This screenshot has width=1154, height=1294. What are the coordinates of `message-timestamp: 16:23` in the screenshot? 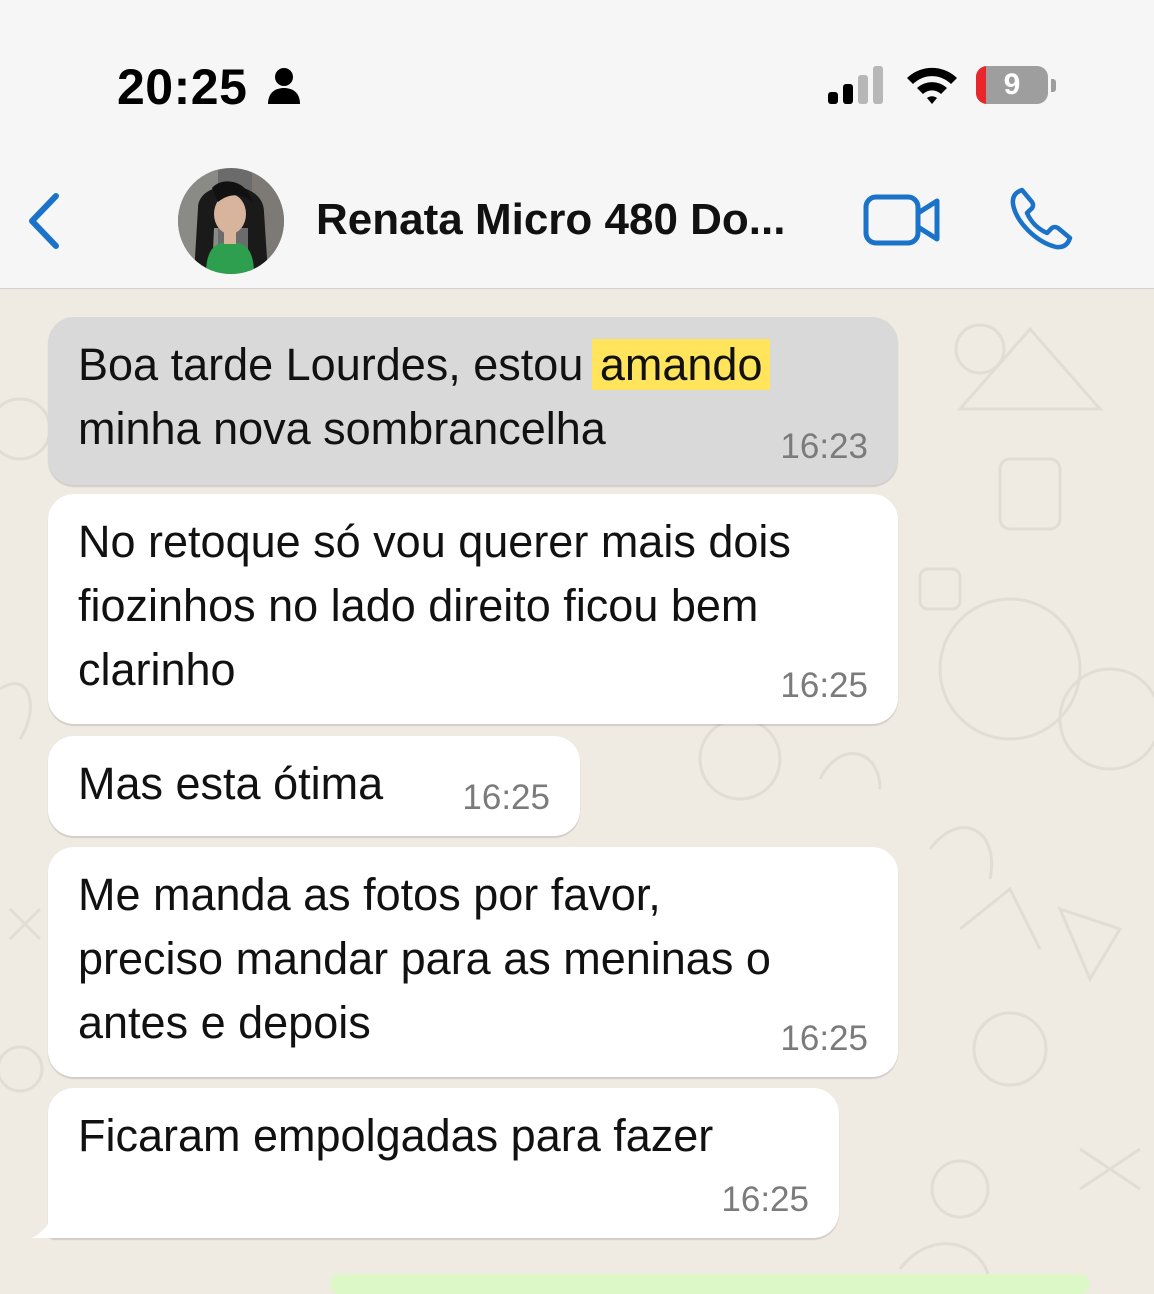 It's located at (824, 446).